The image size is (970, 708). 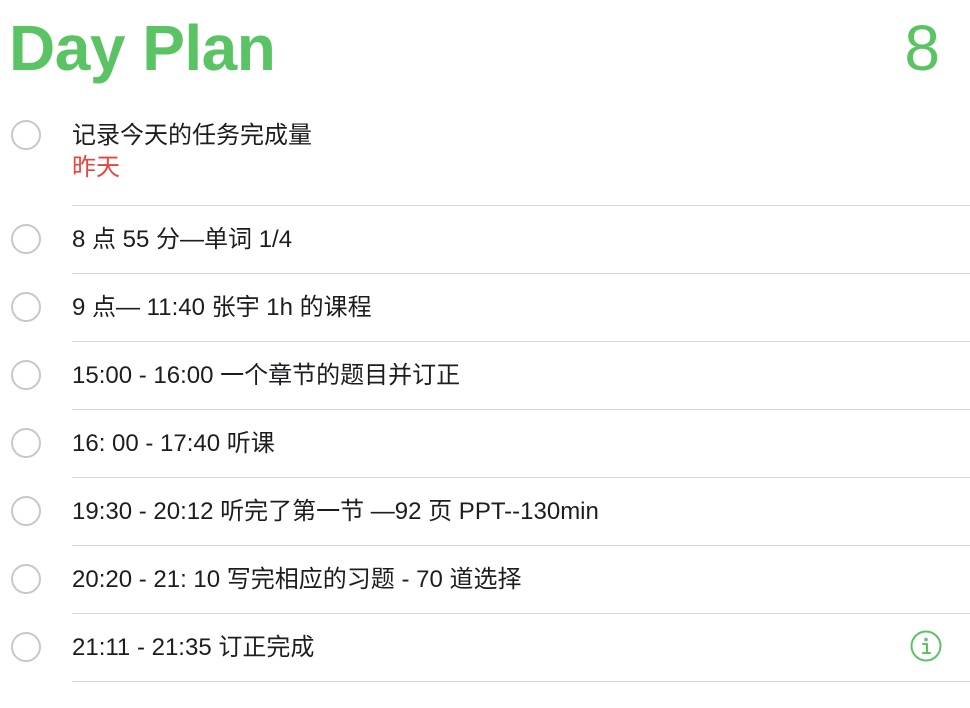 I want to click on list-item-title: 记录今天的任务完成量, so click(x=521, y=136).